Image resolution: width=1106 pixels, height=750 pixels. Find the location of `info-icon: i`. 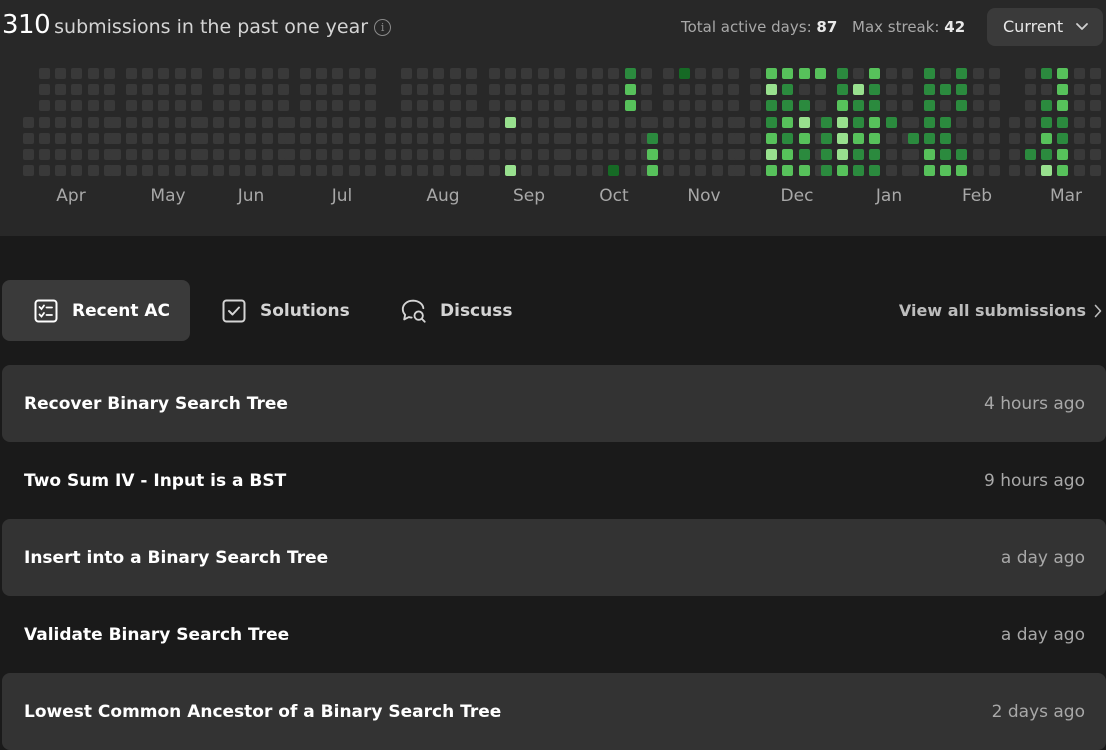

info-icon: i is located at coordinates (383, 27).